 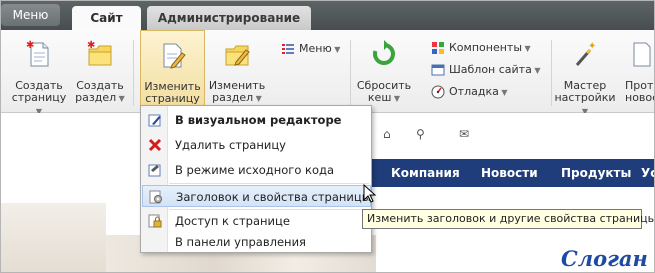 I want to click on components-button: Компоненты ▼, so click(x=486, y=48).